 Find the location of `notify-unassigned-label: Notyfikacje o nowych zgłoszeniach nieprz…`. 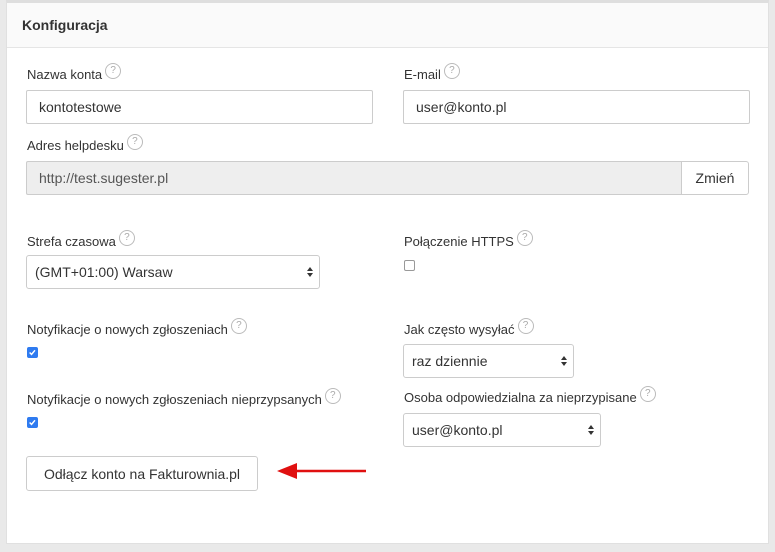

notify-unassigned-label: Notyfikacje o nowych zgłoszeniach nieprz… is located at coordinates (184, 398).